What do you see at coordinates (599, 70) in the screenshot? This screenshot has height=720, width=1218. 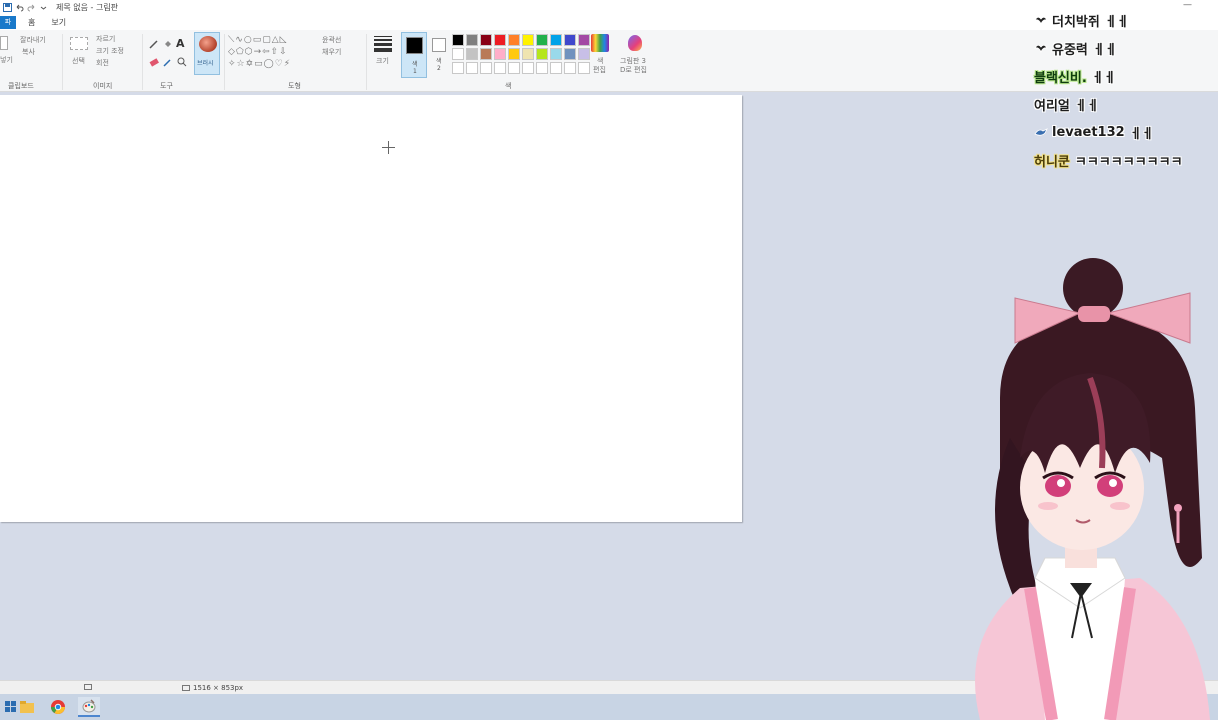 I see `edit-colors-label2: 편집` at bounding box center [599, 70].